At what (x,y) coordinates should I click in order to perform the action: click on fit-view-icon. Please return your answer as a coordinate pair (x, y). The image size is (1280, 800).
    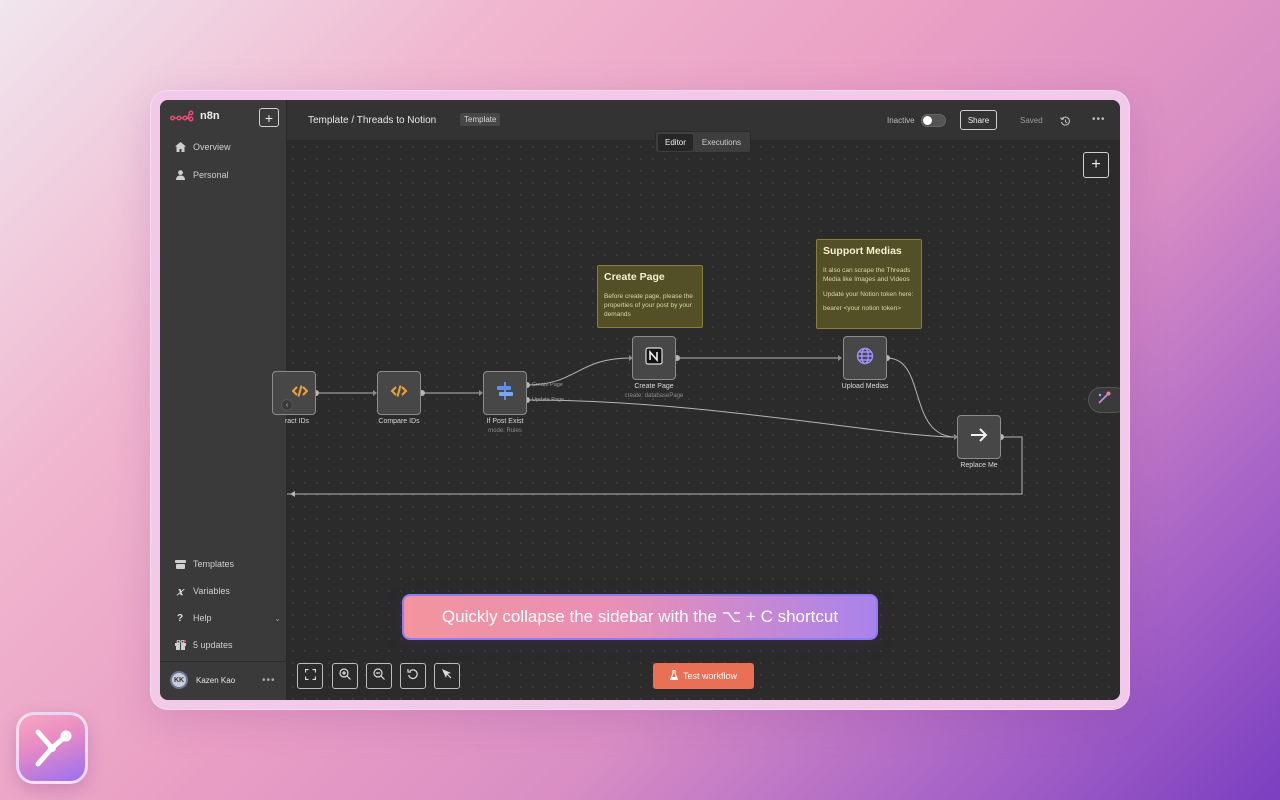
    Looking at the image, I should click on (310, 676).